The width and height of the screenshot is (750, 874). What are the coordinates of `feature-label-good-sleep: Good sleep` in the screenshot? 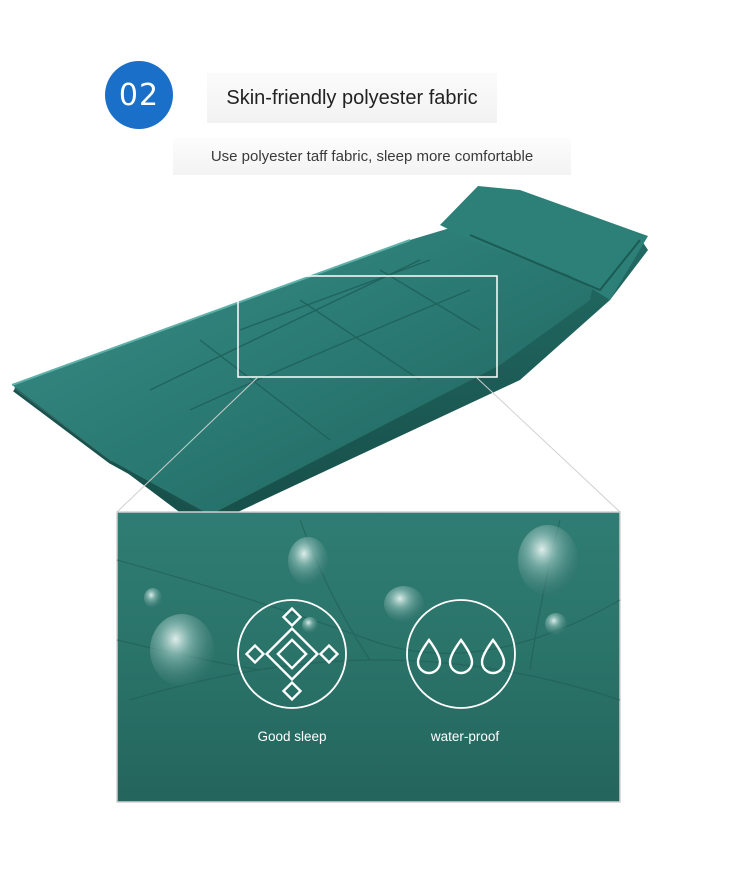 It's located at (292, 736).